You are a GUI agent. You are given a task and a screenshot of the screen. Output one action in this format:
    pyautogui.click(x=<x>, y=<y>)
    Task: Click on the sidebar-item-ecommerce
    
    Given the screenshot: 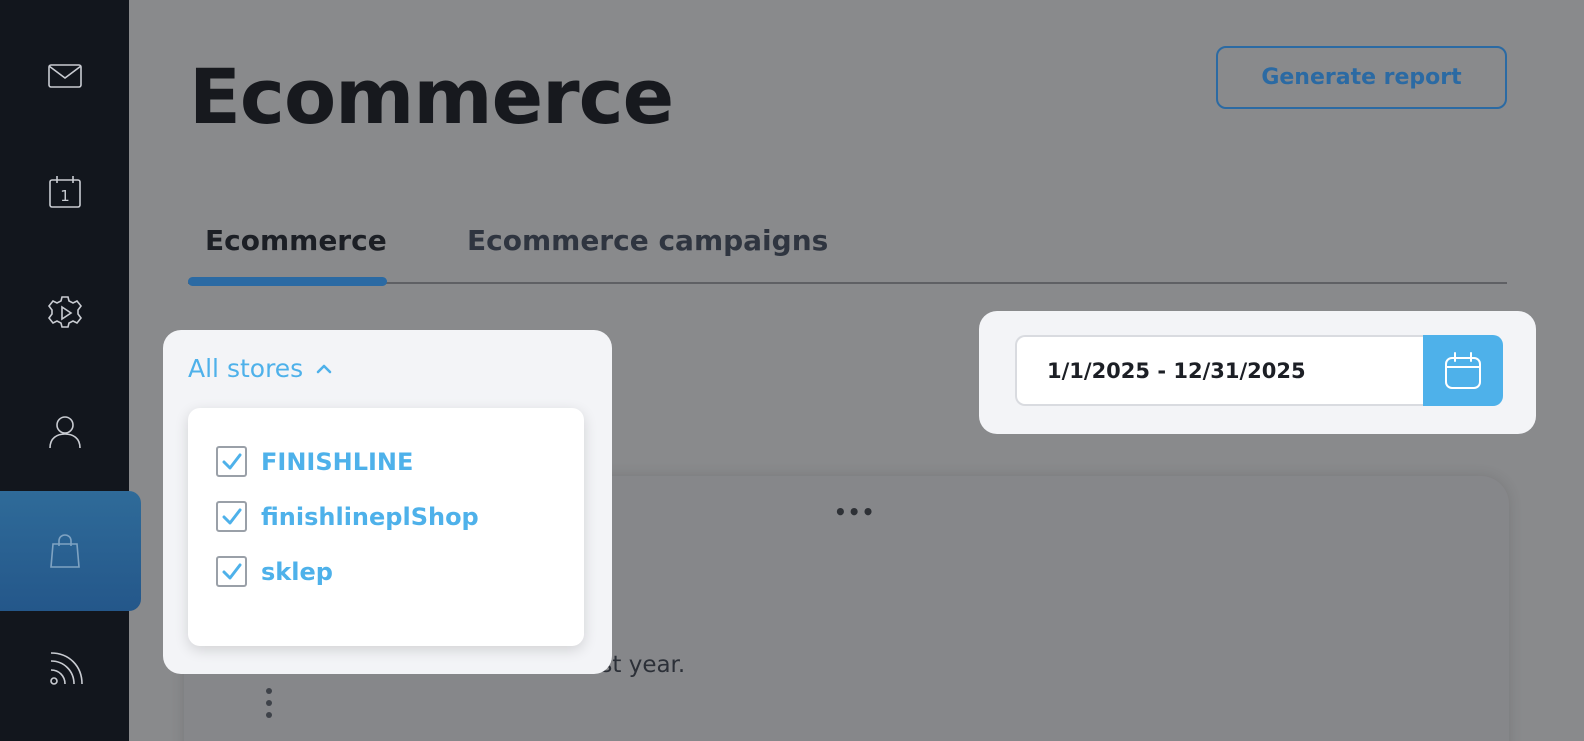 What is the action you would take?
    pyautogui.click(x=70, y=551)
    